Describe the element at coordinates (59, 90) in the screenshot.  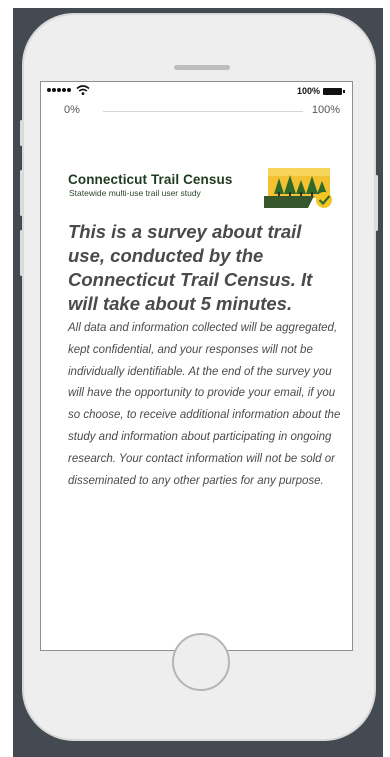
I see `signal-dots-icon` at that location.